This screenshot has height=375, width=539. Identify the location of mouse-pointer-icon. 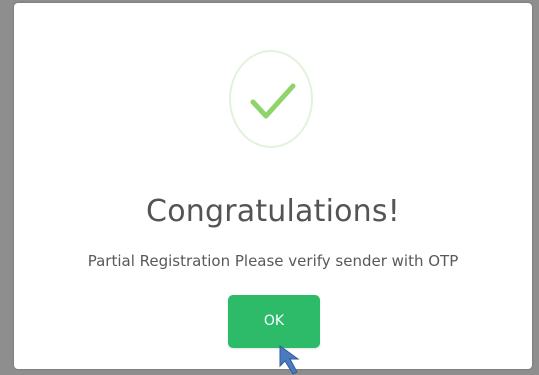
(289, 360).